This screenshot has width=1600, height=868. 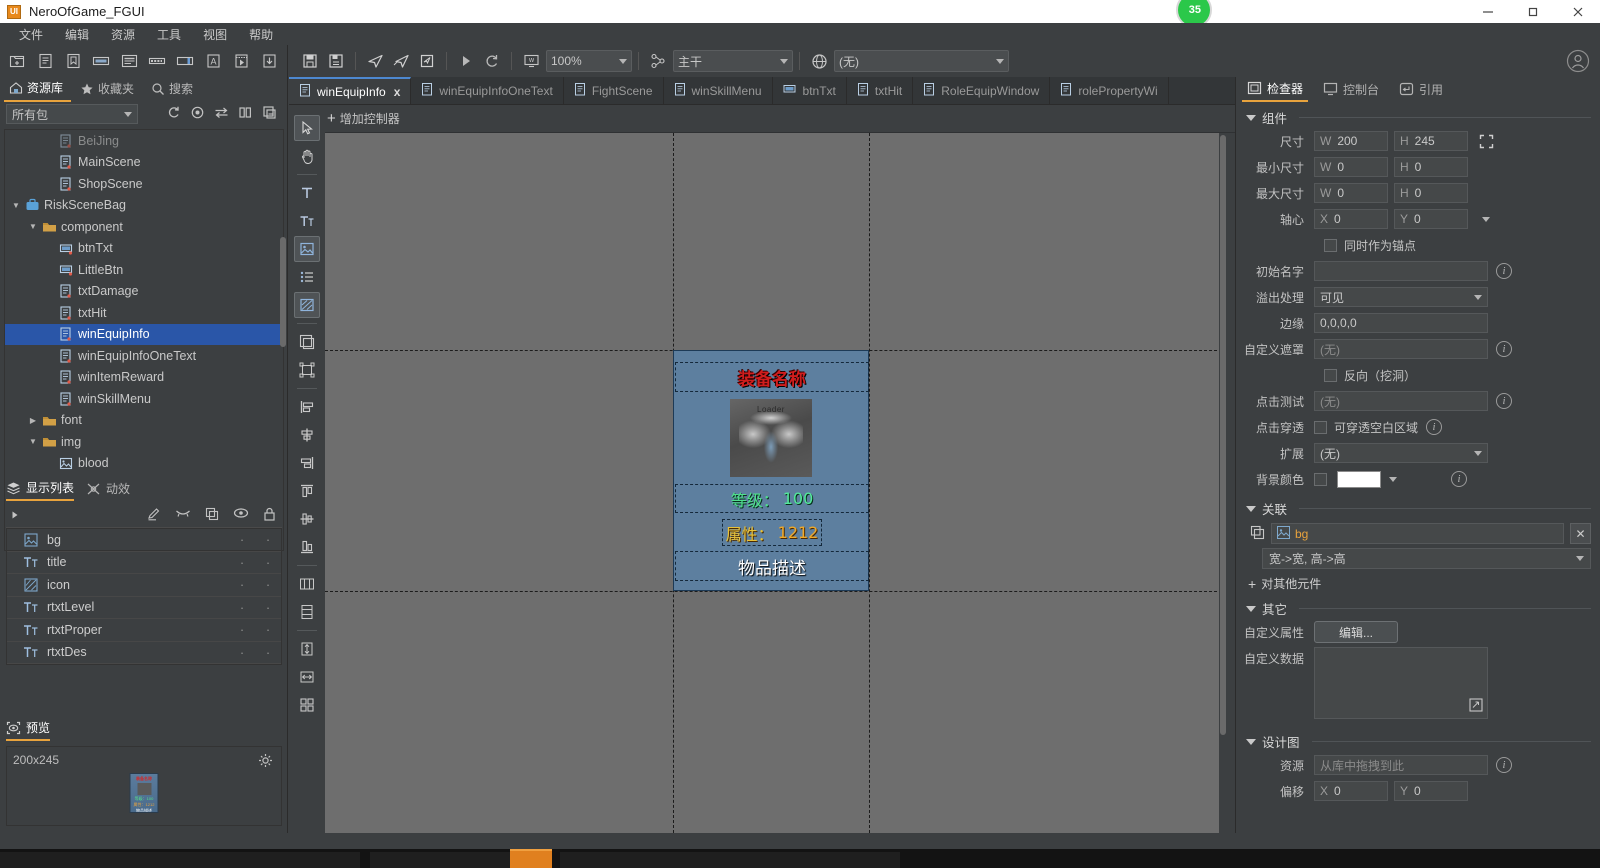 I want to click on globe-icon, so click(x=819, y=61).